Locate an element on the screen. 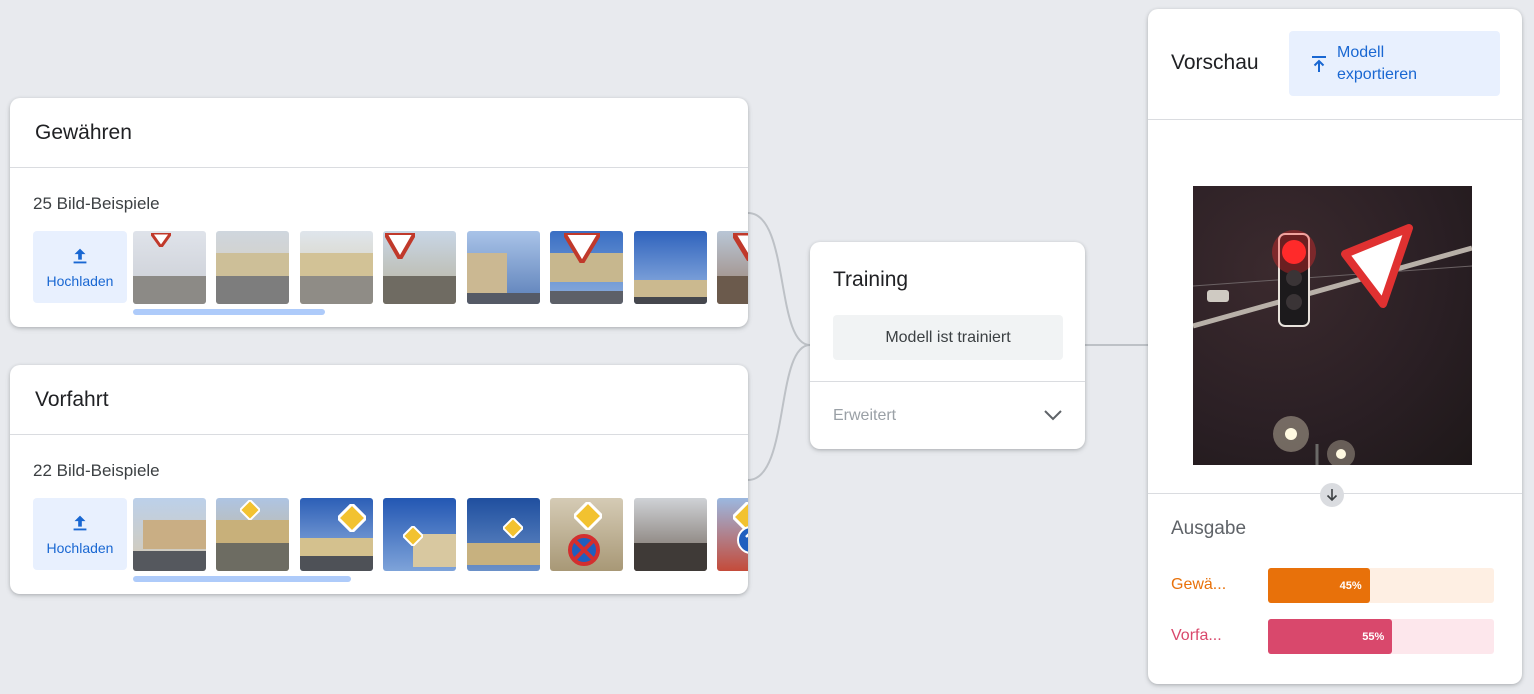 The width and height of the screenshot is (1534, 694). result-bar-fill: 55% is located at coordinates (1330, 636).